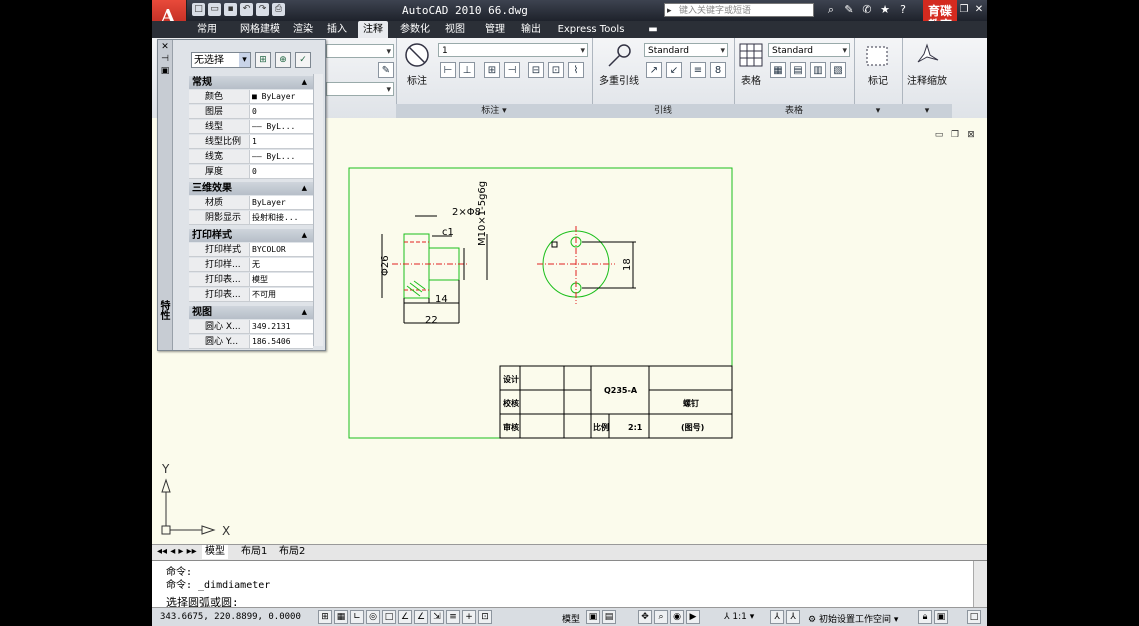 The image size is (1139, 626). Describe the element at coordinates (495, 29) in the screenshot. I see `tab-manage: 管理` at that location.